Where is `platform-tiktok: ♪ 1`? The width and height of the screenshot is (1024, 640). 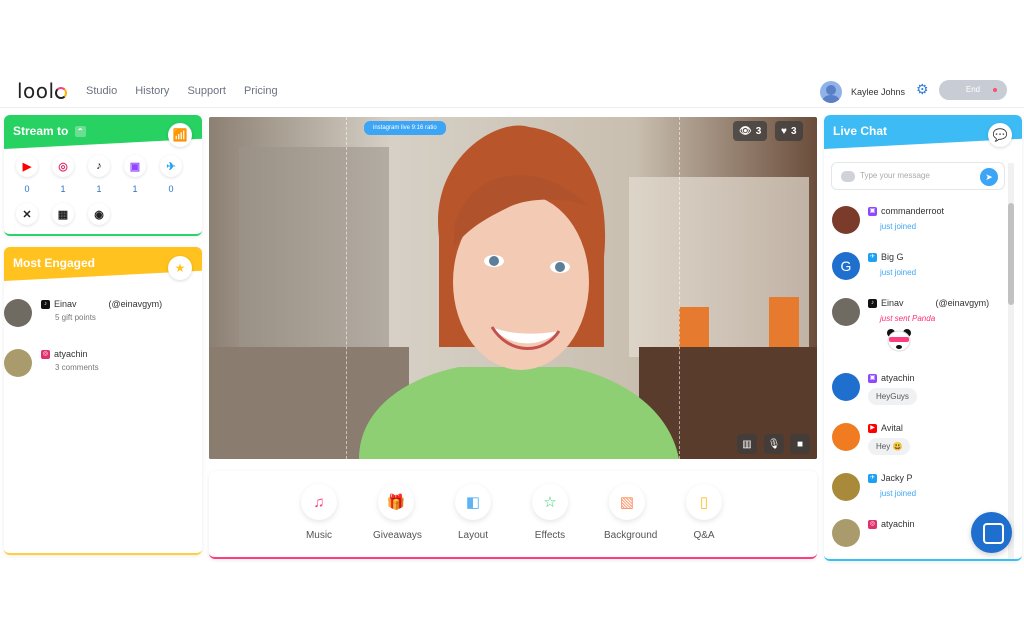
platform-tiktok: ♪ 1 is located at coordinates (99, 174).